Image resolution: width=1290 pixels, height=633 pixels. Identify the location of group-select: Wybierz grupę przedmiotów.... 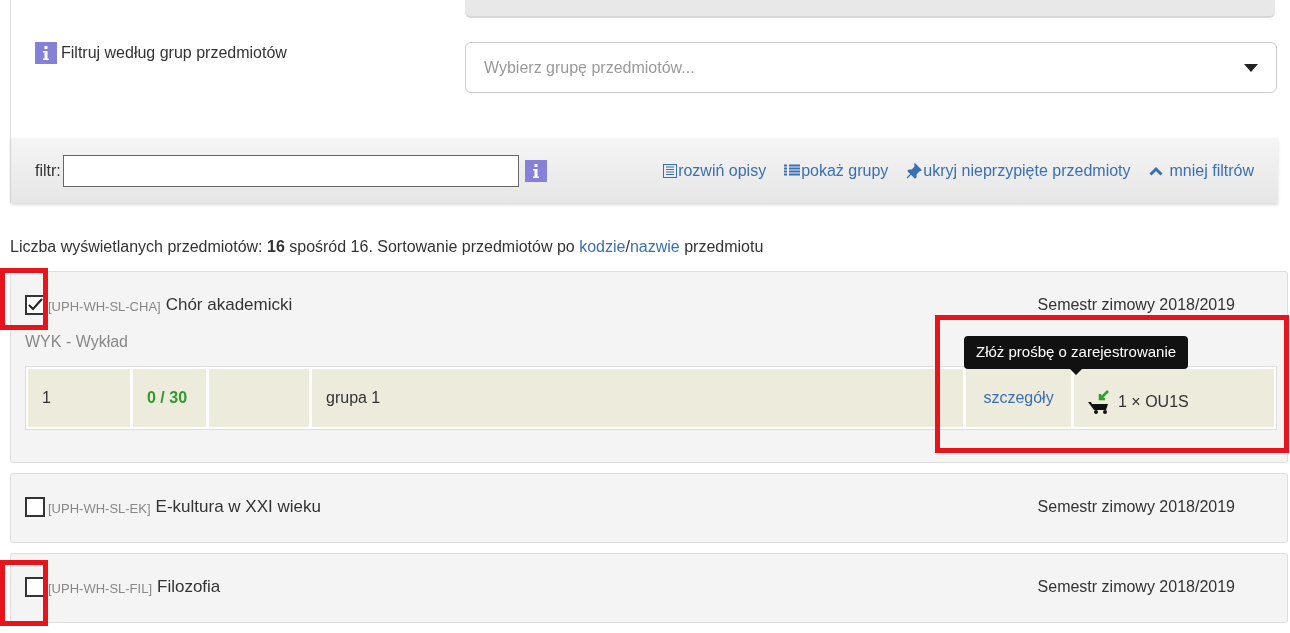
(871, 67).